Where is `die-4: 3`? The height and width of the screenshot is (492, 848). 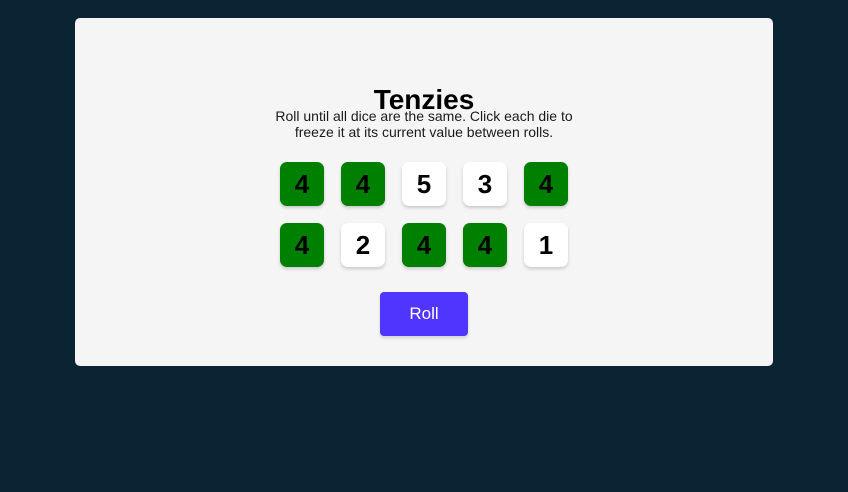 die-4: 3 is located at coordinates (485, 184).